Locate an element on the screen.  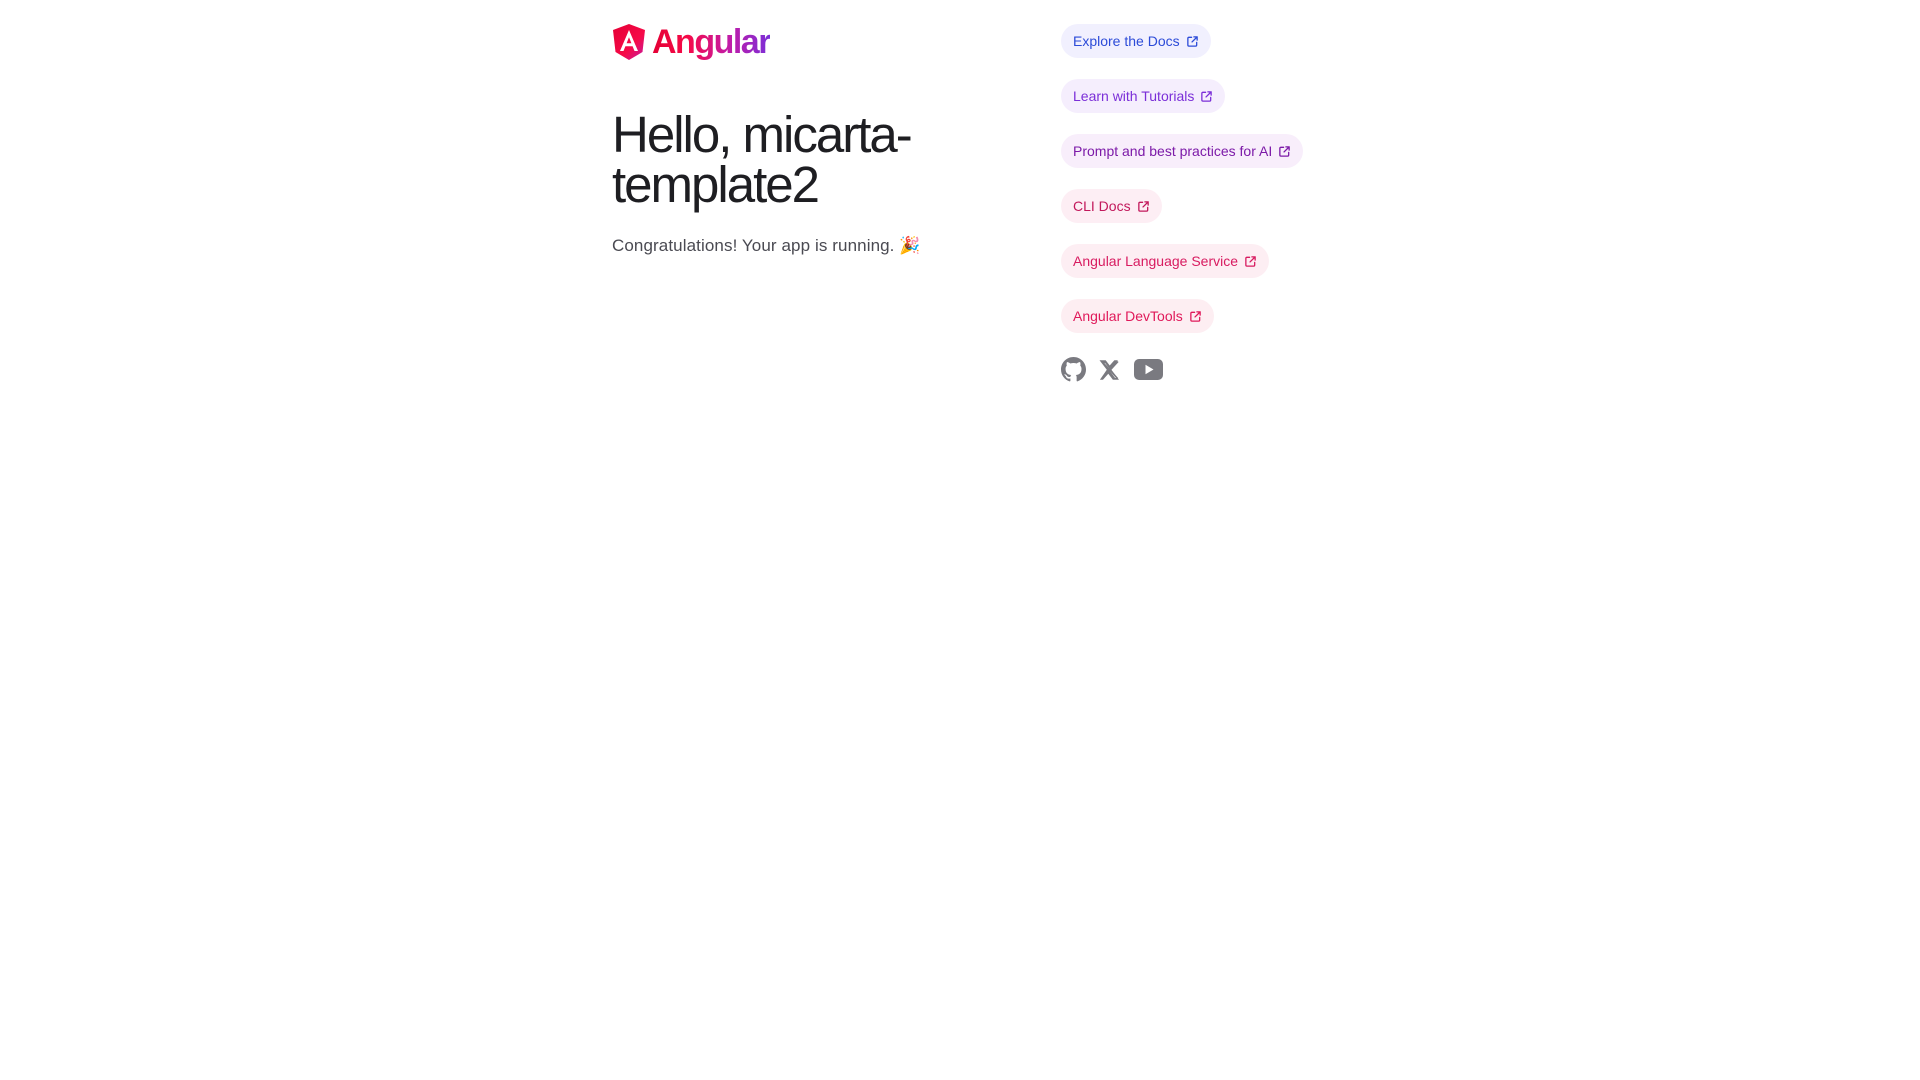
pill-label: Angular DevTools is located at coordinates (1128, 316).